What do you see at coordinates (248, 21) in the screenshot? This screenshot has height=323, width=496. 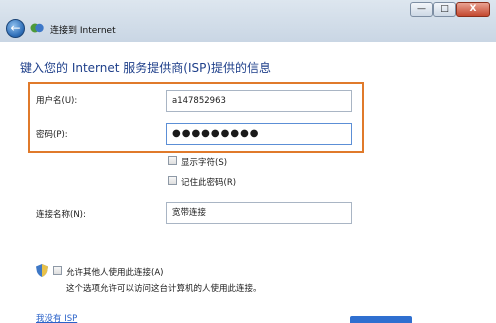 I see `title-bar: ← 连接到 Internet — □ X` at bounding box center [248, 21].